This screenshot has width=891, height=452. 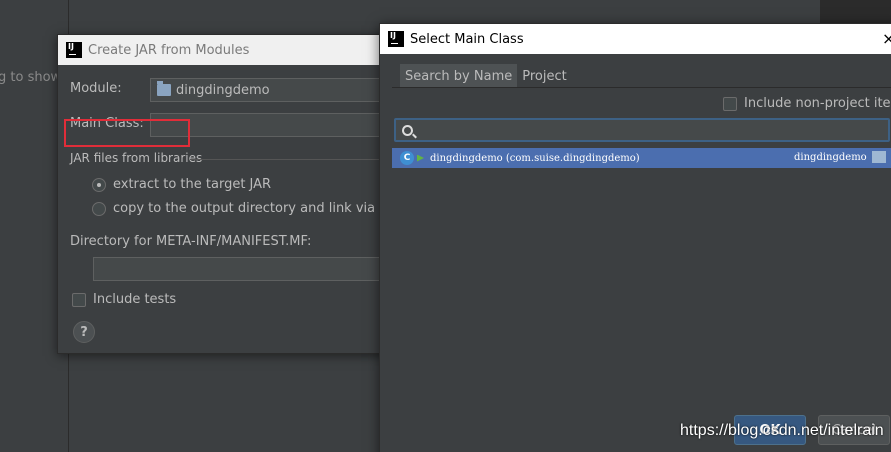 I want to click on tab-project: Project, so click(x=544, y=76).